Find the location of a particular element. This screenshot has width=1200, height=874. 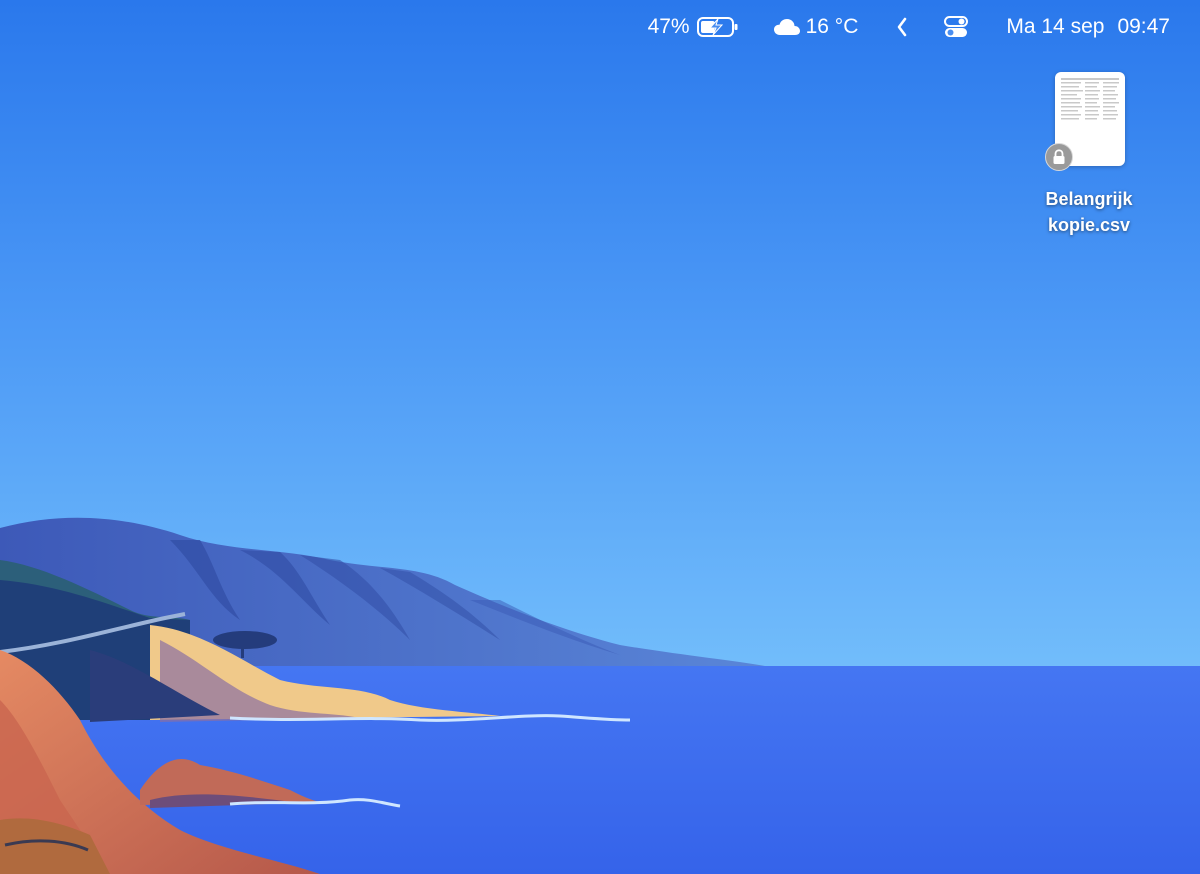

battery-percent: 47% is located at coordinates (668, 26).